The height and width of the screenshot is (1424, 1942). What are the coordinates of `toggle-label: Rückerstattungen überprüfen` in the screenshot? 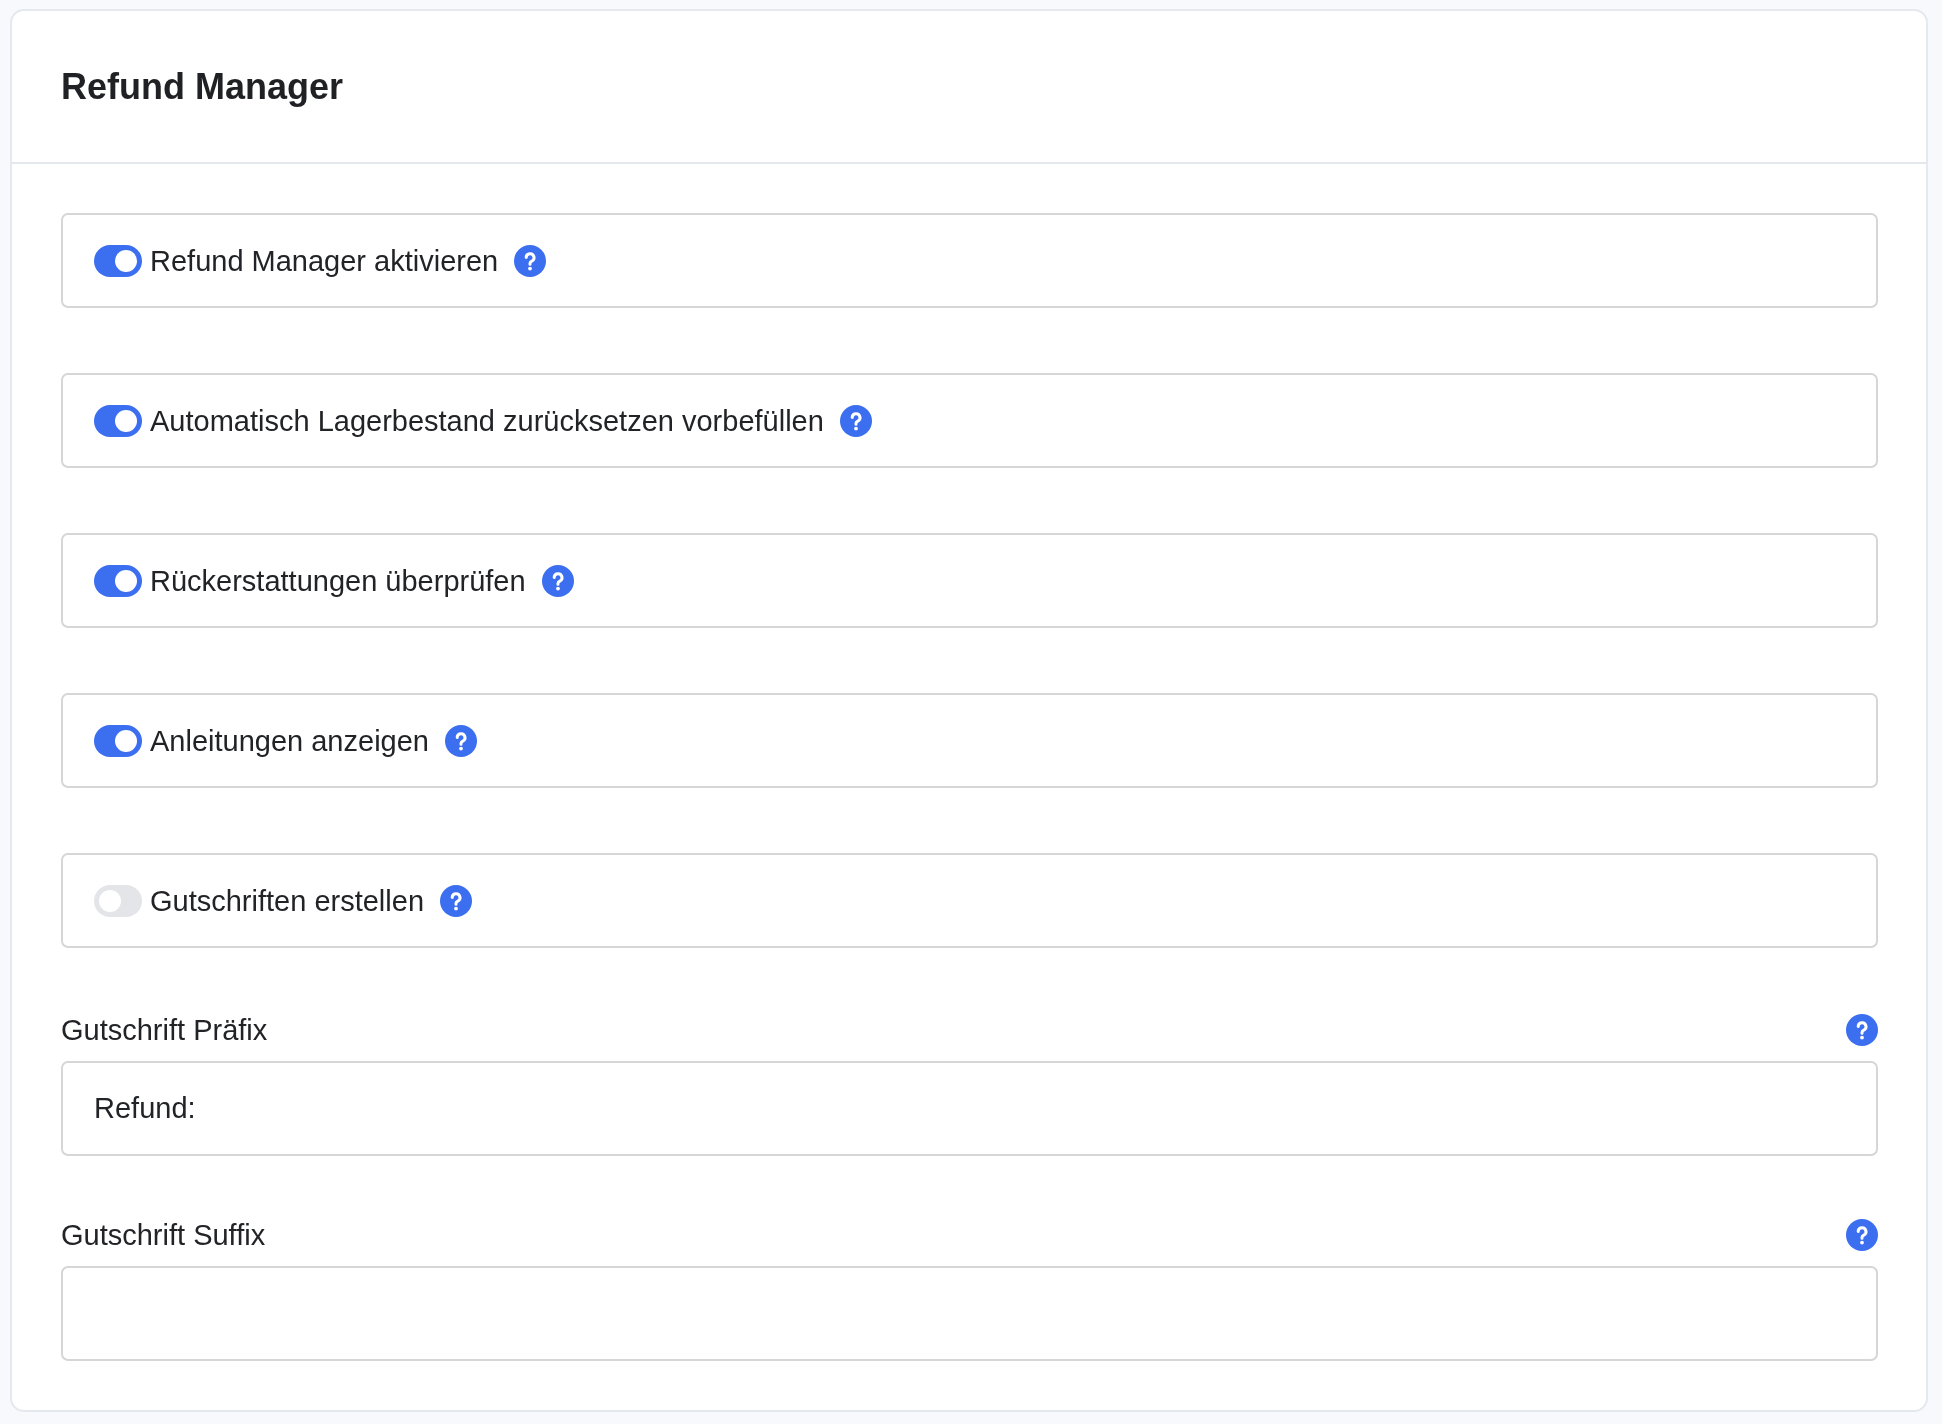 It's located at (338, 580).